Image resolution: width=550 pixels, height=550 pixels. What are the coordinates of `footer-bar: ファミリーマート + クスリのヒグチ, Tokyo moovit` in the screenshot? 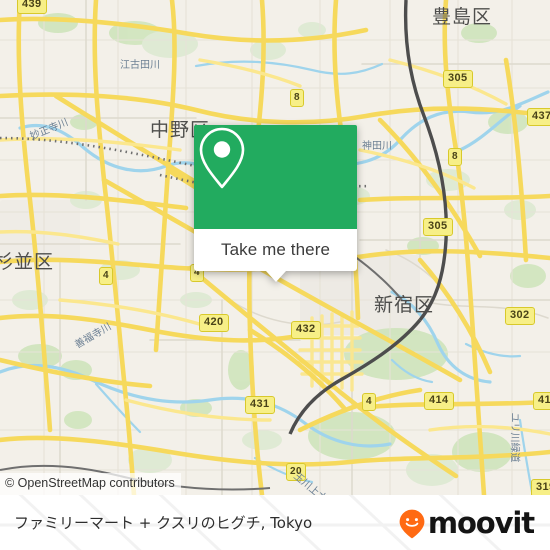 It's located at (275, 522).